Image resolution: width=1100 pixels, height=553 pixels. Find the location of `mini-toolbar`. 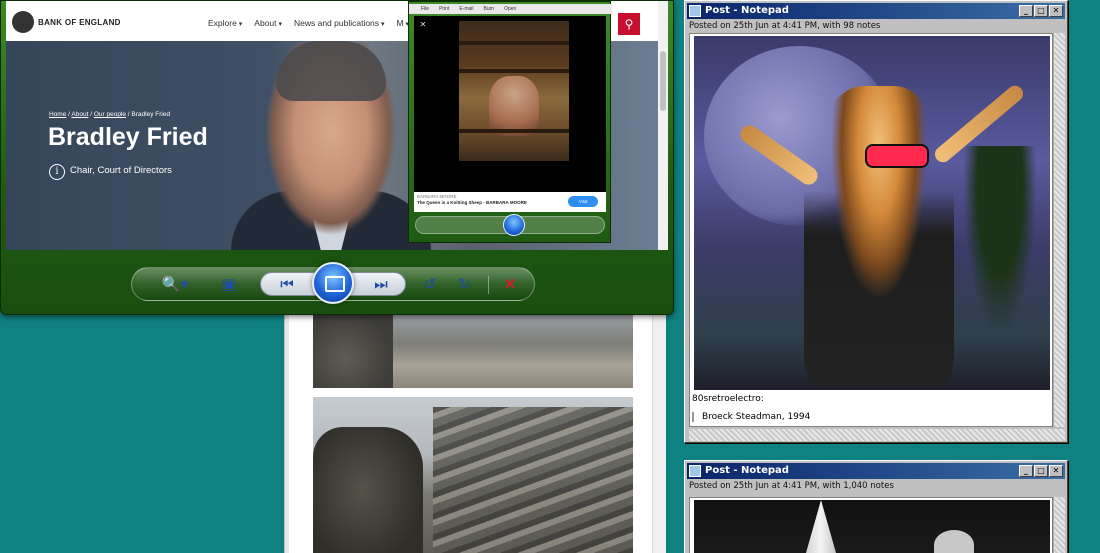

mini-toolbar is located at coordinates (510, 225).